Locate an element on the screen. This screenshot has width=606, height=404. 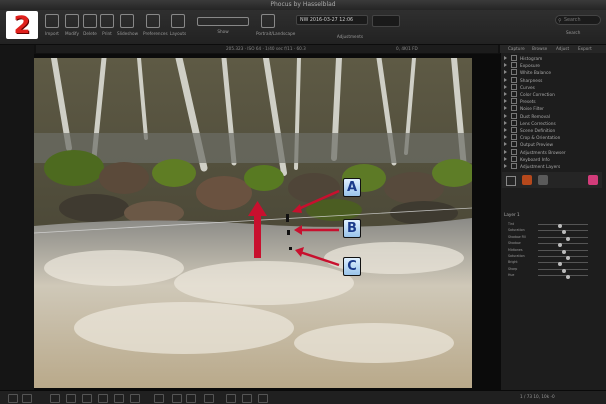
import-button: Import is located at coordinates (52, 27).